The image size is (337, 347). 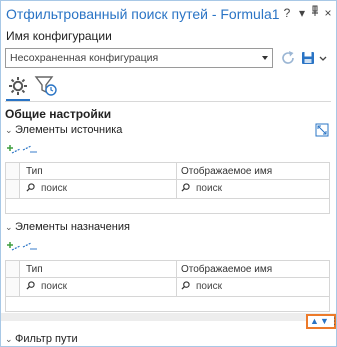 I want to click on tab-filter-history, so click(x=46, y=86).